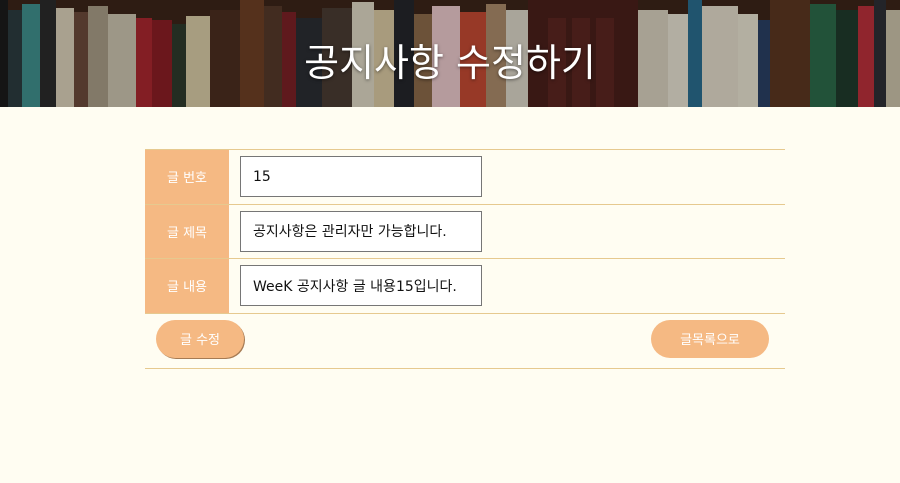 The height and width of the screenshot is (483, 900). I want to click on edit-button: 글 수정, so click(200, 338).